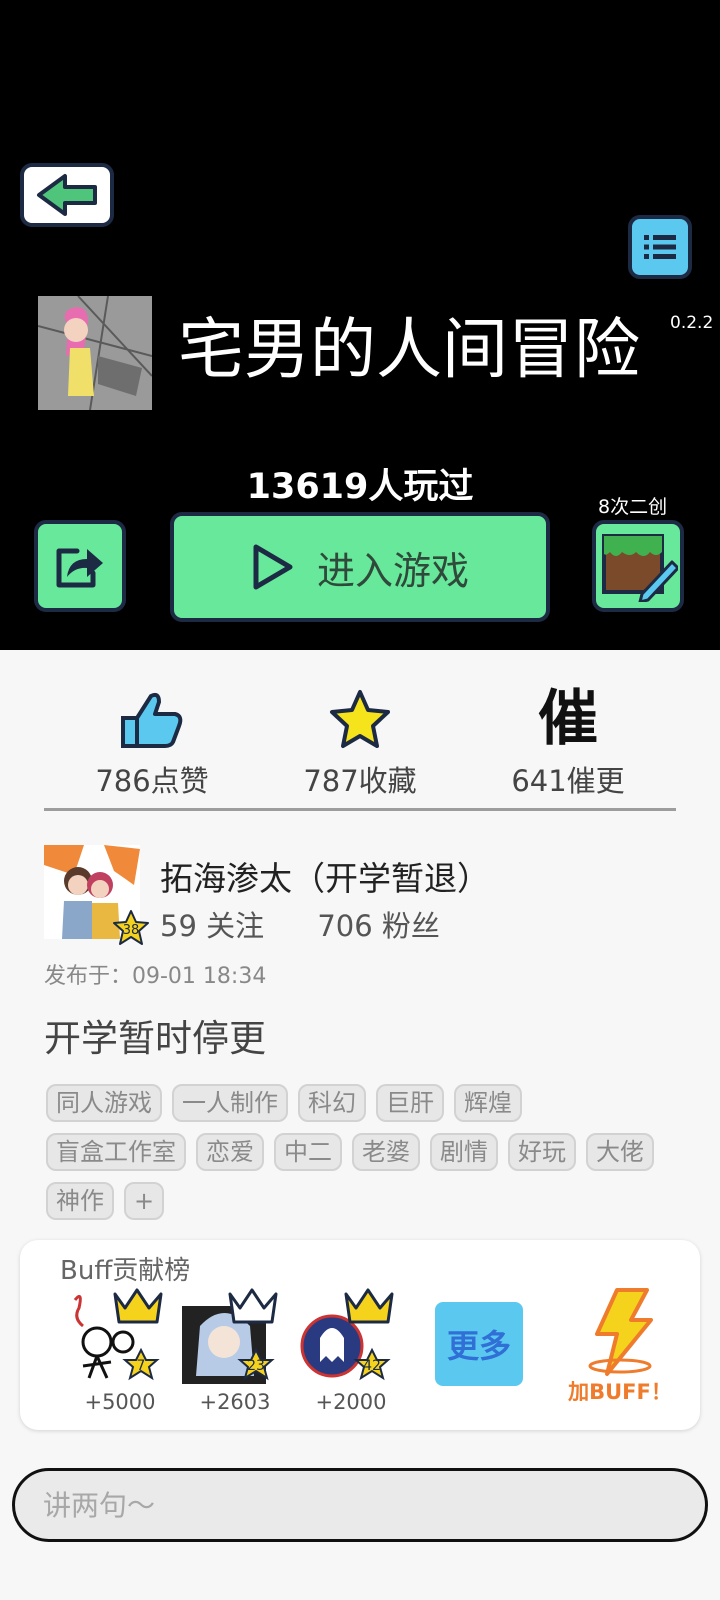 The height and width of the screenshot is (1600, 720). I want to click on comment-box, so click(360, 1505).